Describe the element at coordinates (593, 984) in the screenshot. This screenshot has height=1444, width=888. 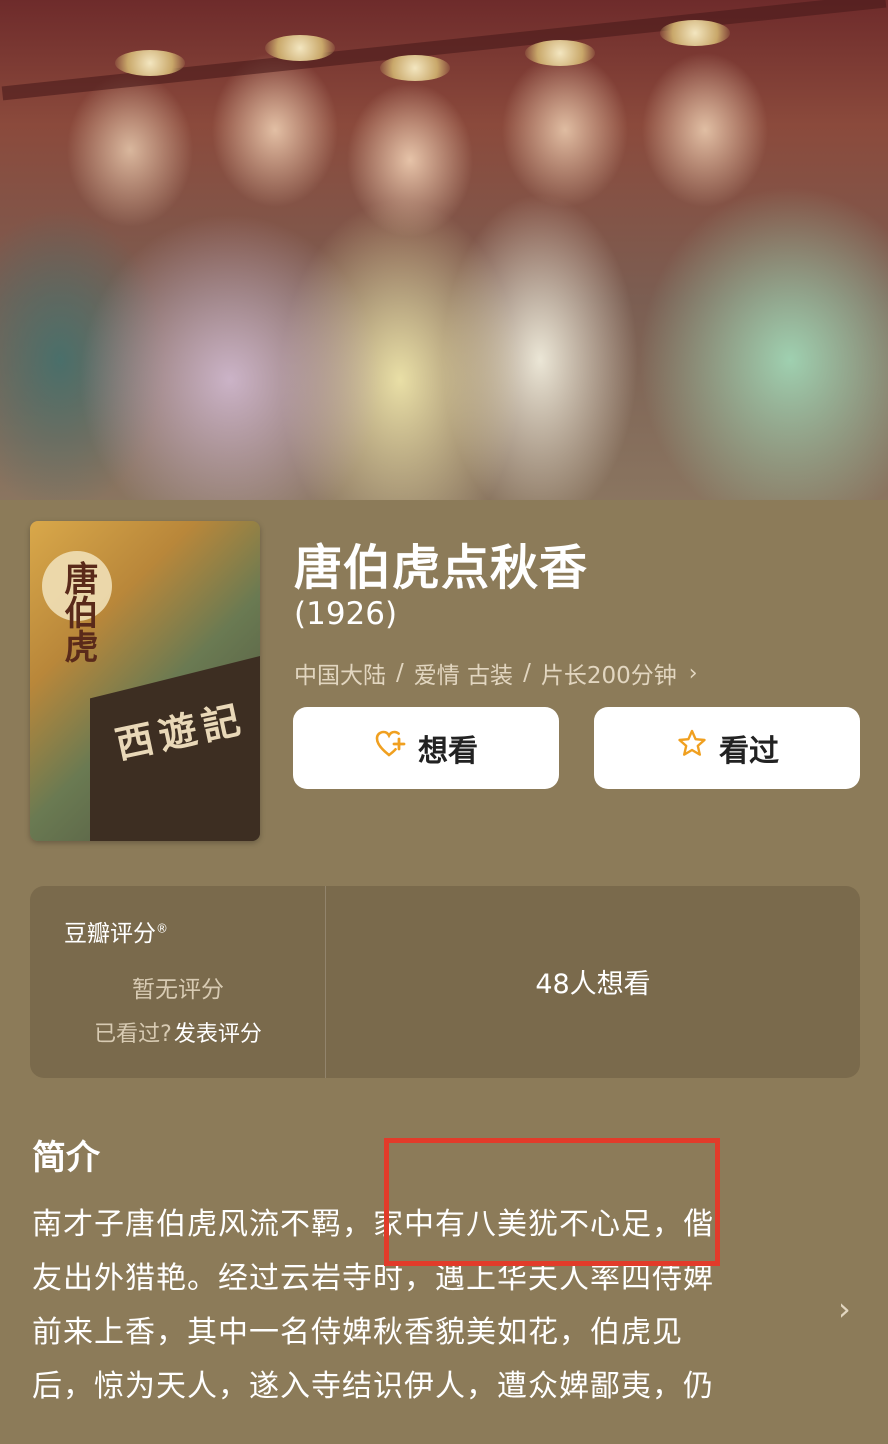
I see `want-count: 48人想看` at that location.